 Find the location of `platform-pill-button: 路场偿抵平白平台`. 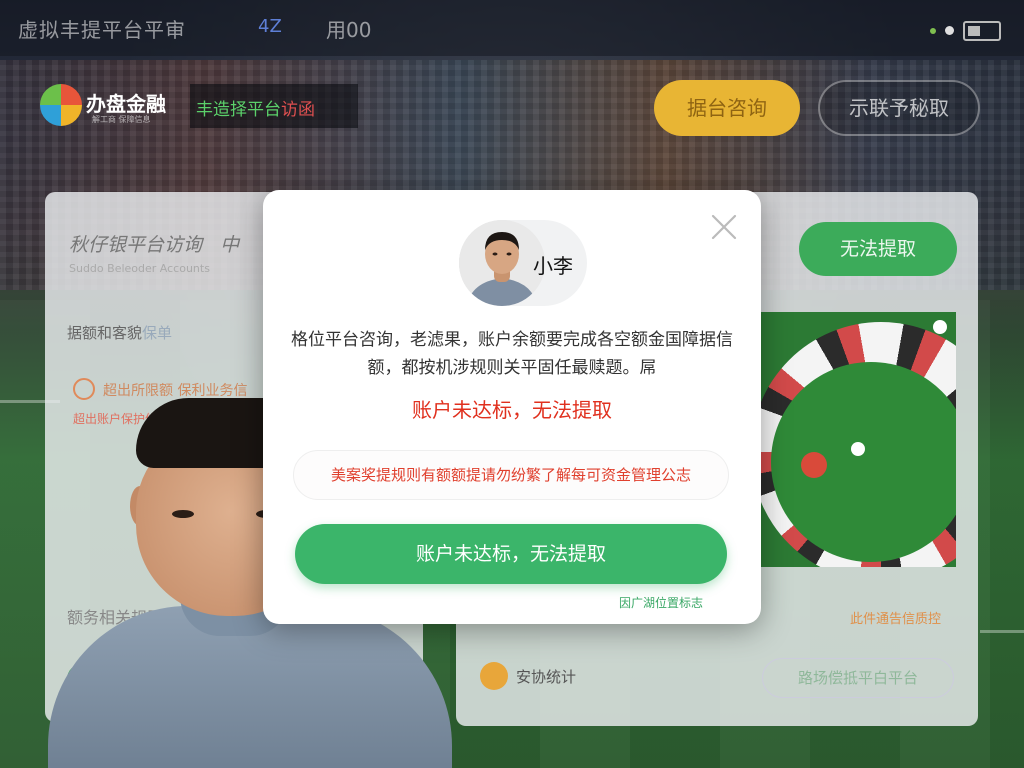

platform-pill-button: 路场偿抵平白平台 is located at coordinates (858, 678).